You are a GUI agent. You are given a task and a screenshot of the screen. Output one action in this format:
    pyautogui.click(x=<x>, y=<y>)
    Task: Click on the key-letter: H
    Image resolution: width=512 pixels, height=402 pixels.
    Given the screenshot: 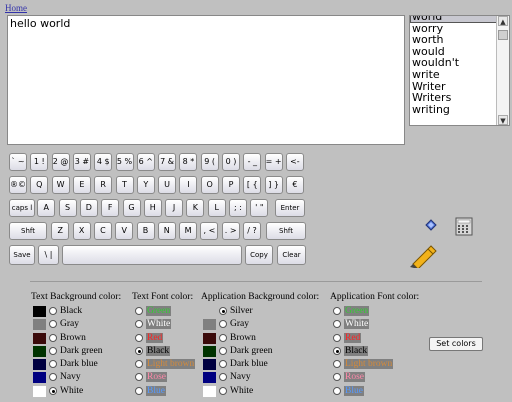 What is the action you would take?
    pyautogui.click(x=152, y=208)
    